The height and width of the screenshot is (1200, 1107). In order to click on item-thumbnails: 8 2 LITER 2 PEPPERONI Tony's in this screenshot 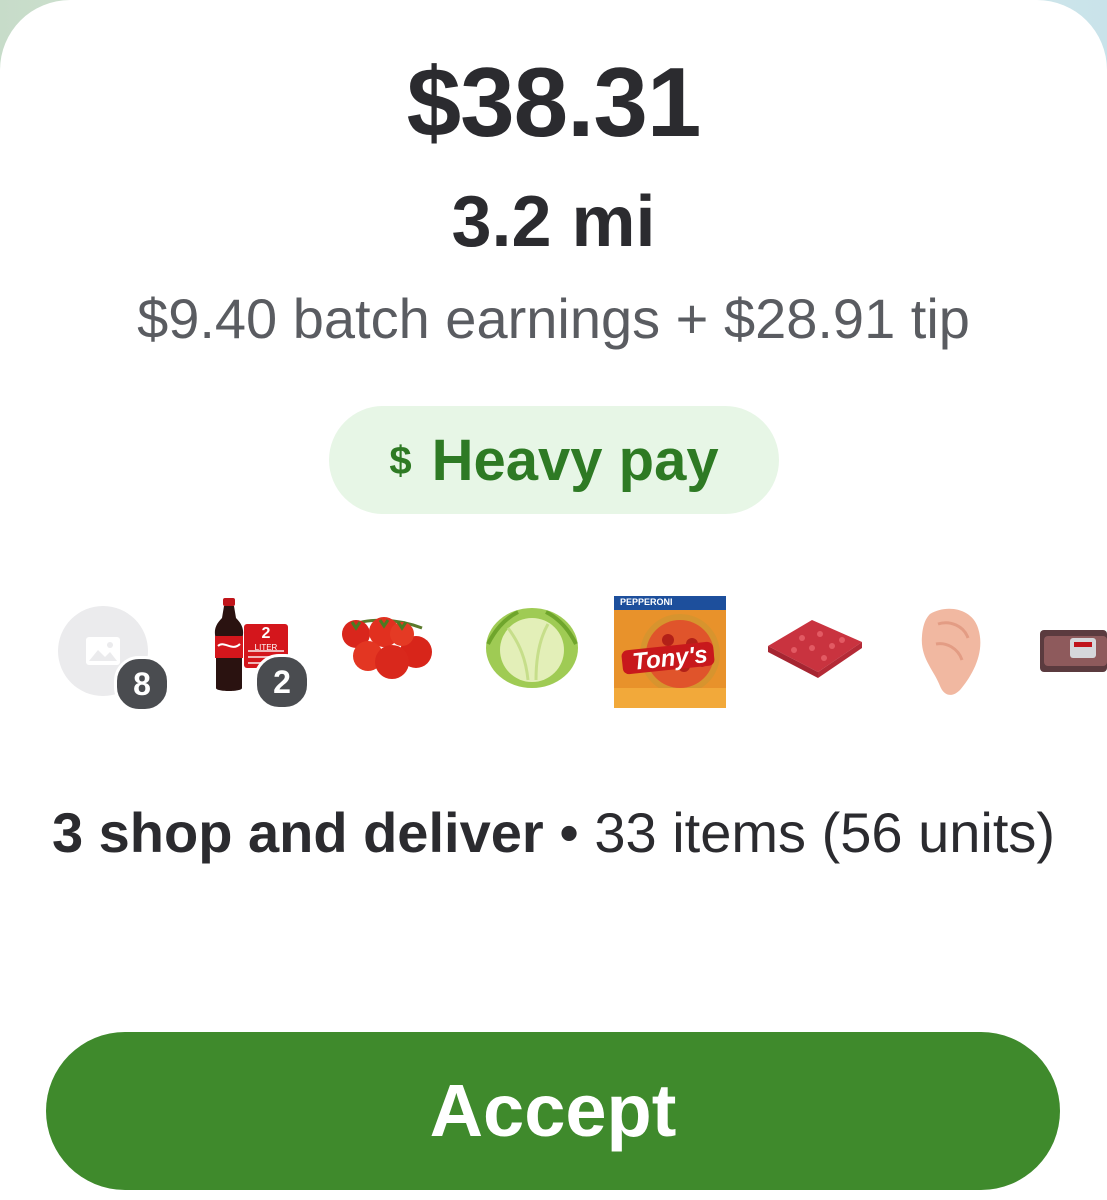, I will do `click(553, 658)`.